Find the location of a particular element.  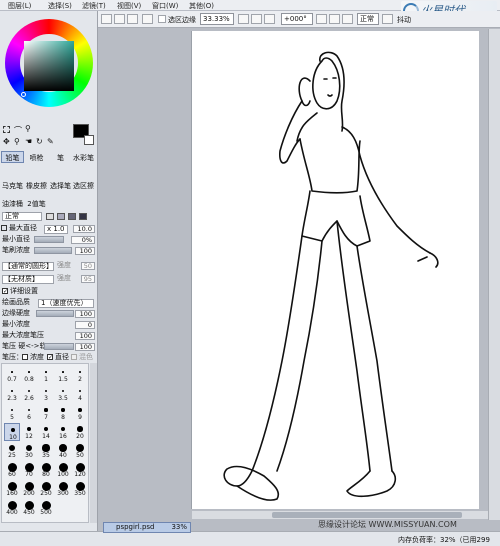

brush-size-cell: 60 is located at coordinates (12, 470).